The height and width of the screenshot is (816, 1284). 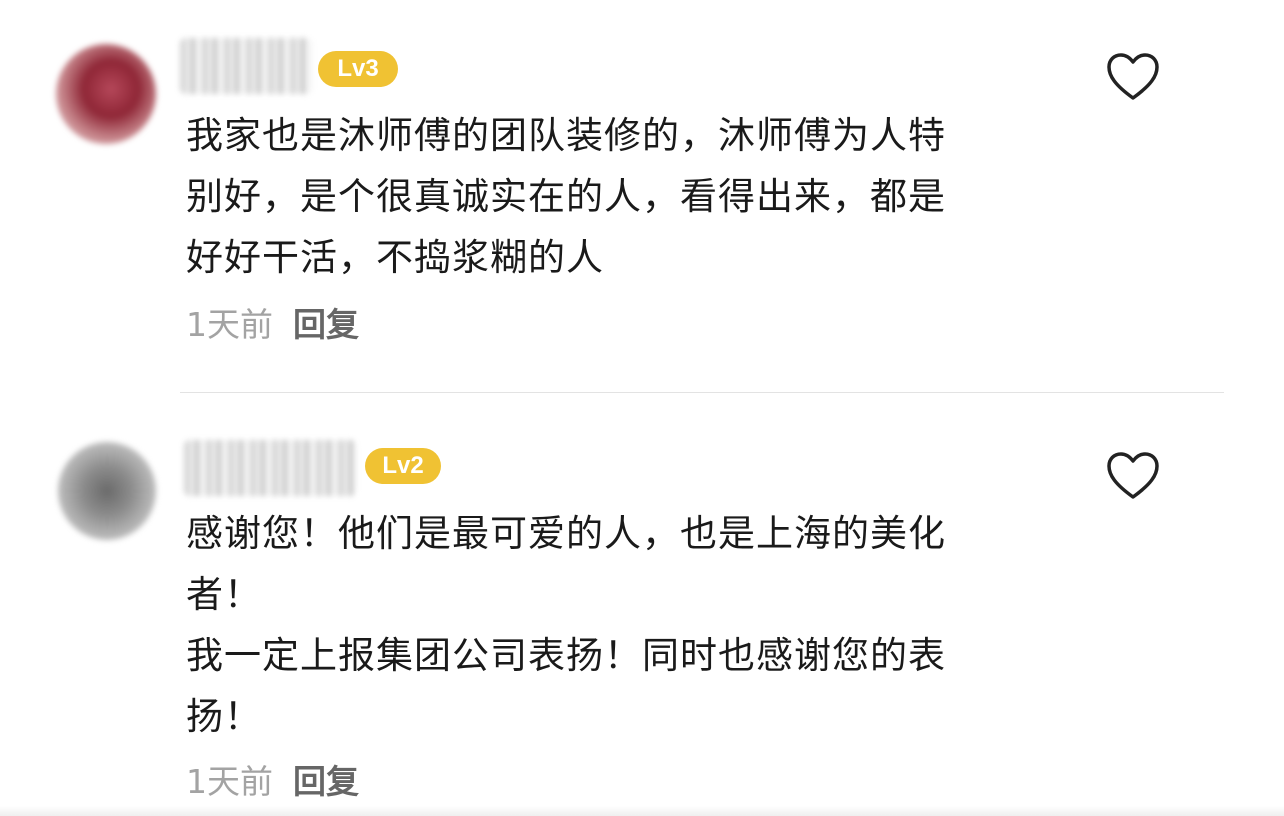 What do you see at coordinates (358, 69) in the screenshot?
I see `level-badge: Lv3` at bounding box center [358, 69].